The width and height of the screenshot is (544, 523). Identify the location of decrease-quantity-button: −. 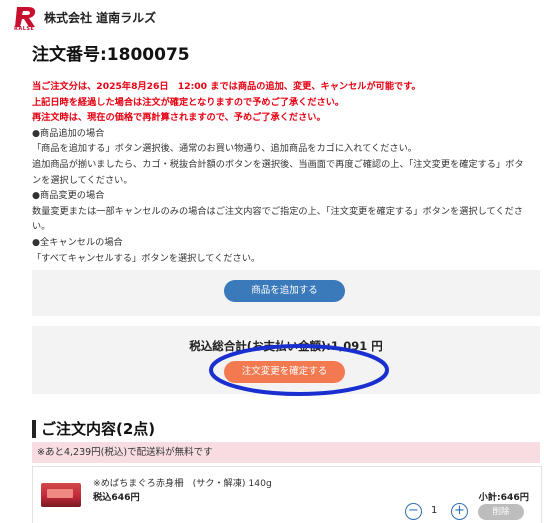
(413, 511).